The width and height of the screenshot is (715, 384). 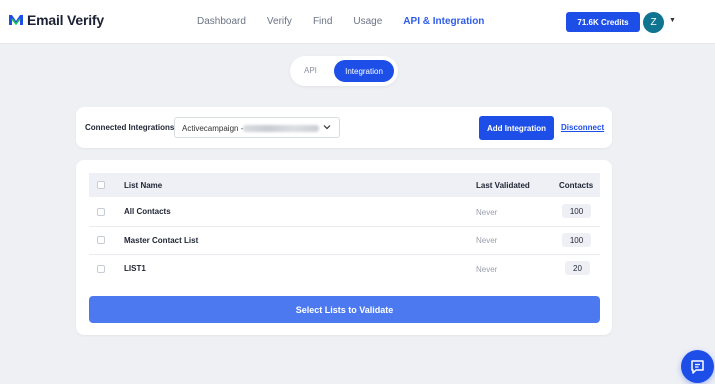 I want to click on select-lists-to-validate-button: Select Lists to Validate, so click(x=344, y=309).